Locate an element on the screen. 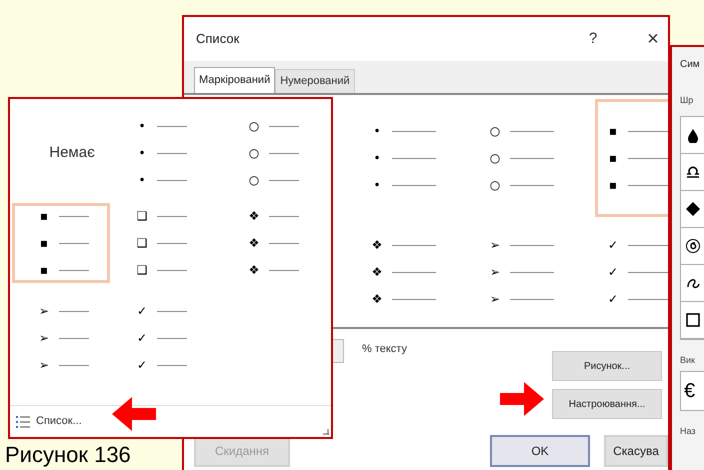 The image size is (704, 470). font-label: Шр is located at coordinates (687, 100).